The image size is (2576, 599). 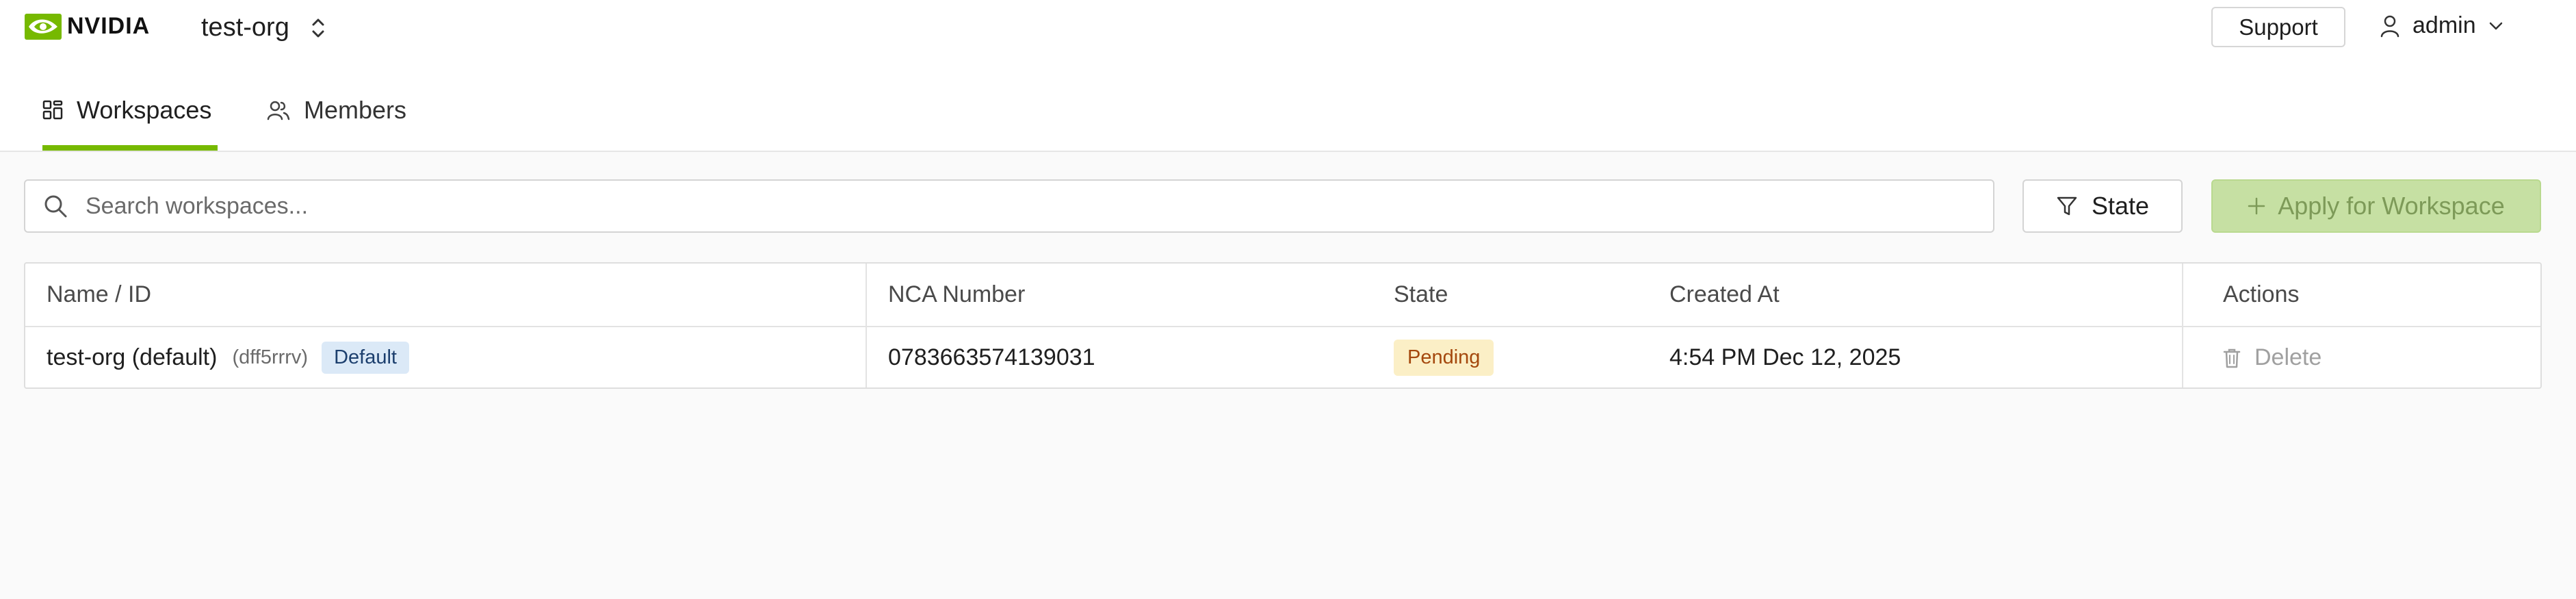 What do you see at coordinates (991, 357) in the screenshot?
I see `nca-number-cell: 0783663574139031` at bounding box center [991, 357].